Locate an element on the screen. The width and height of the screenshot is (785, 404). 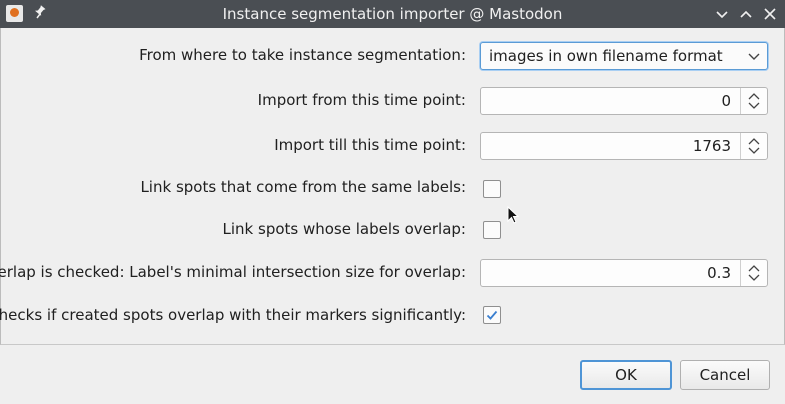
cancel-button: Cancel is located at coordinates (725, 375).